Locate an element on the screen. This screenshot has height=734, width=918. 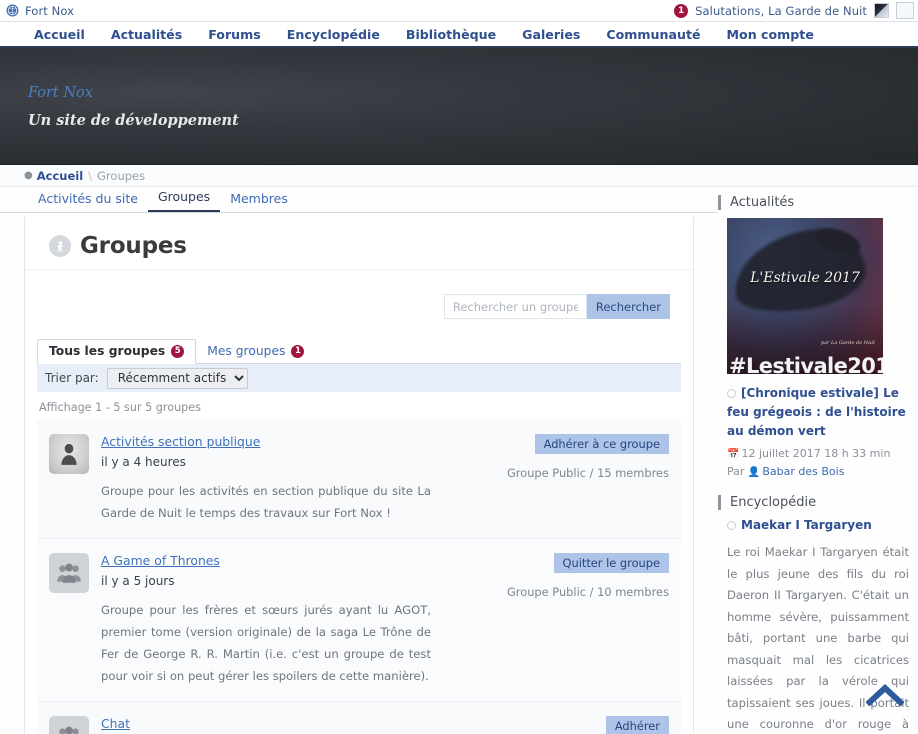
widget-title-actualites: Actualités is located at coordinates (818, 202).